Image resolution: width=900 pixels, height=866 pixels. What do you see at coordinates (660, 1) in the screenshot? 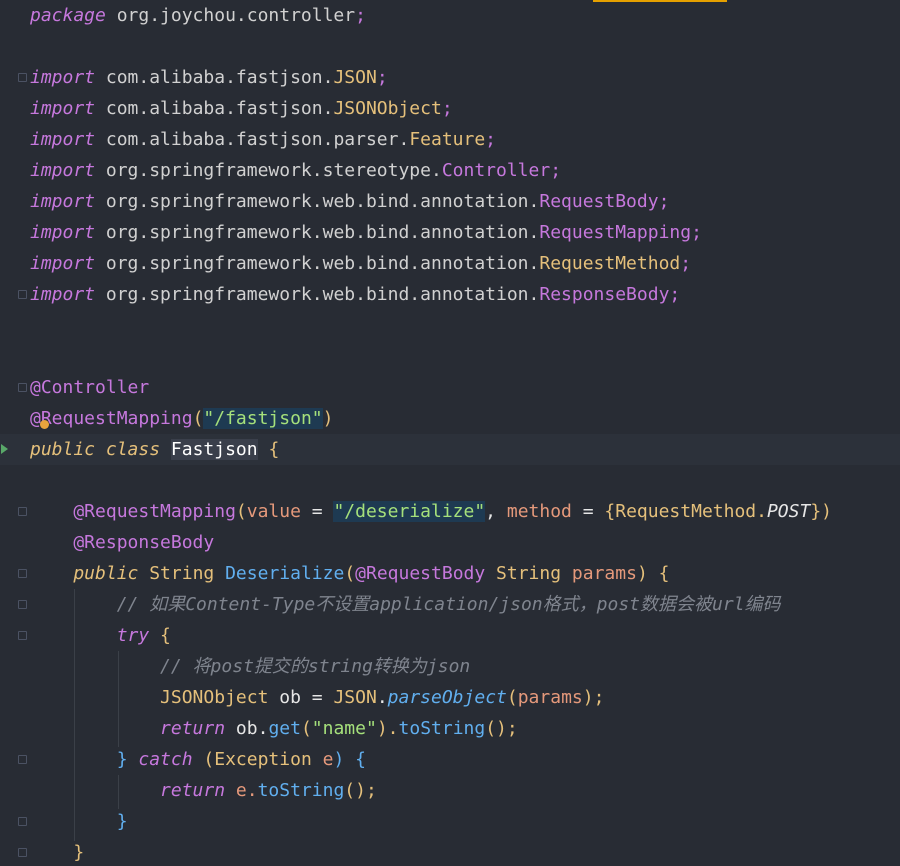
I see `search-match-marker` at bounding box center [660, 1].